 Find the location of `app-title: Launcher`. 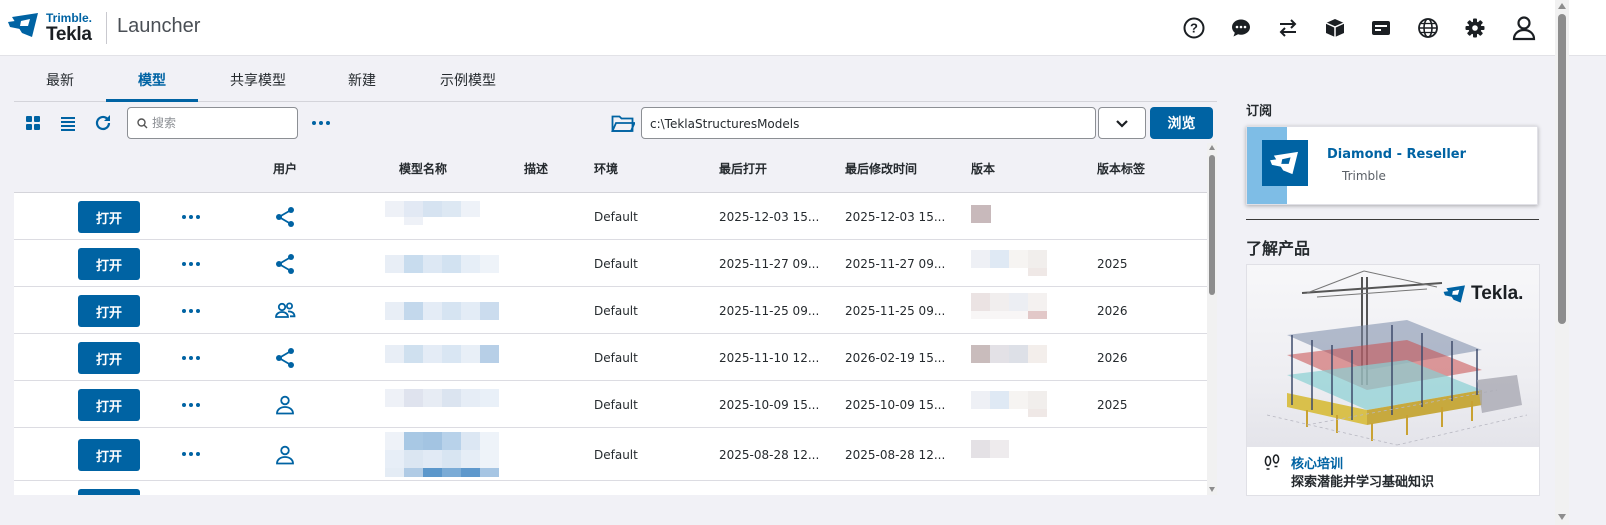

app-title: Launcher is located at coordinates (159, 26).